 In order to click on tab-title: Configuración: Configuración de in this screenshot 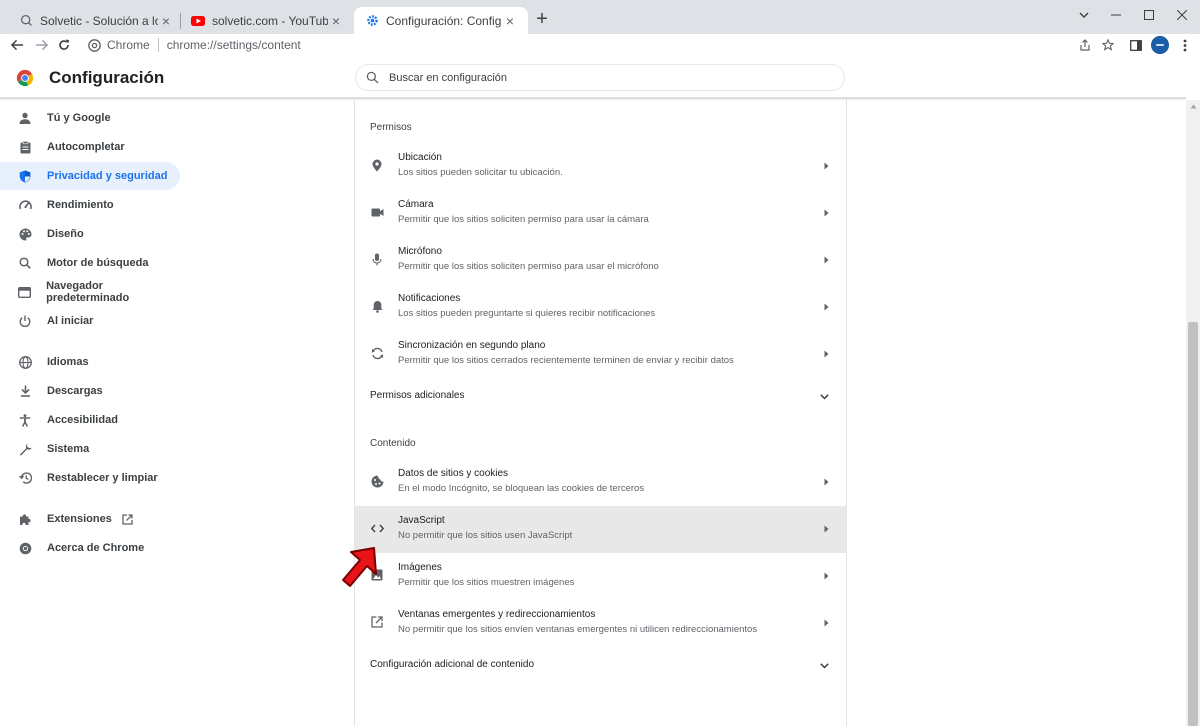, I will do `click(444, 20)`.